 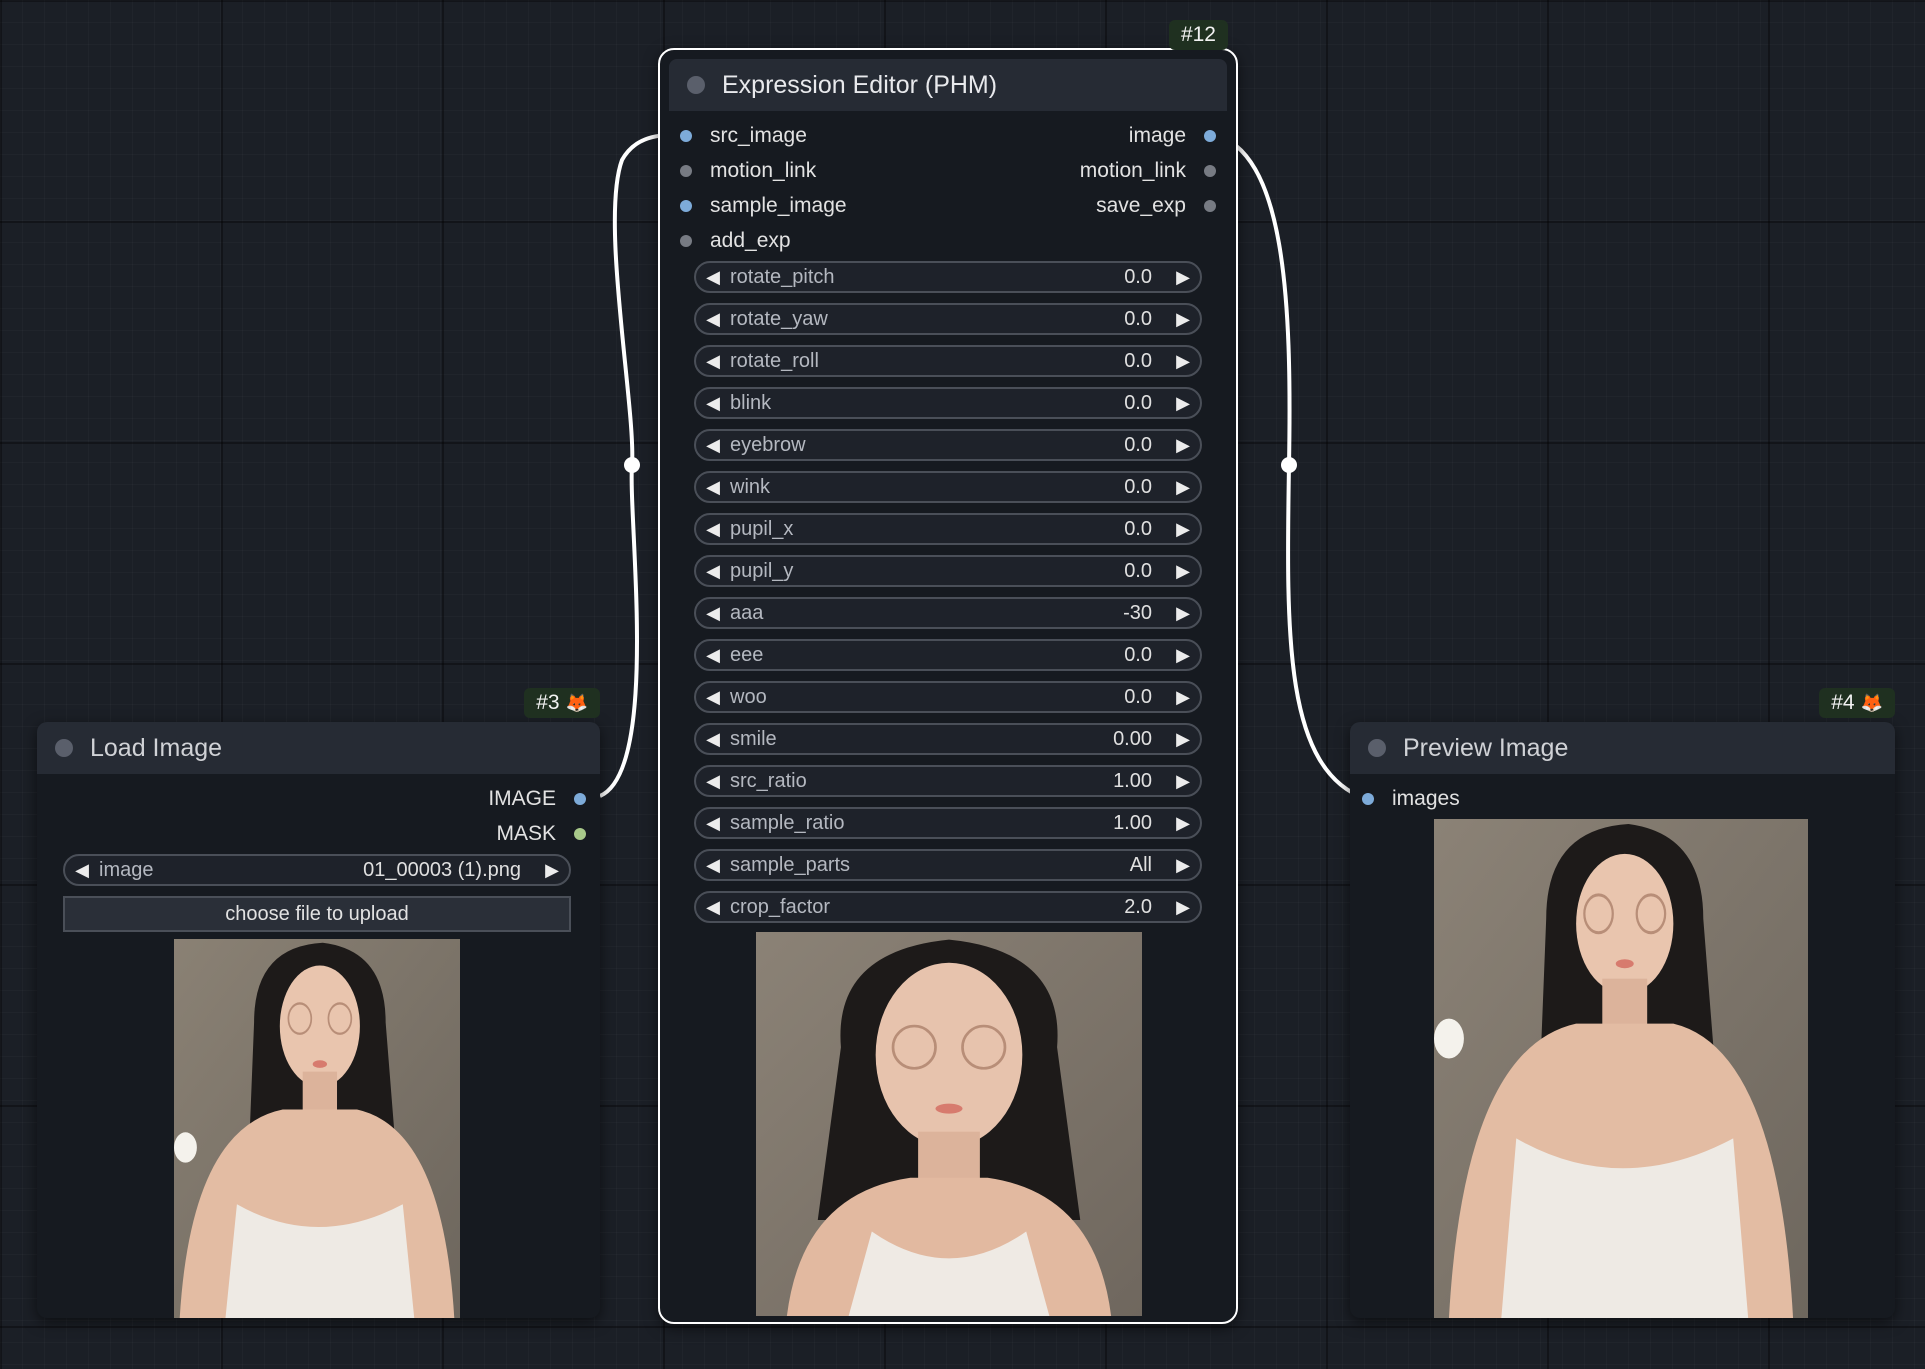 What do you see at coordinates (948, 823) in the screenshot?
I see `widget-sample-ratio: ◀ sample_ratio 1.00 ▶` at bounding box center [948, 823].